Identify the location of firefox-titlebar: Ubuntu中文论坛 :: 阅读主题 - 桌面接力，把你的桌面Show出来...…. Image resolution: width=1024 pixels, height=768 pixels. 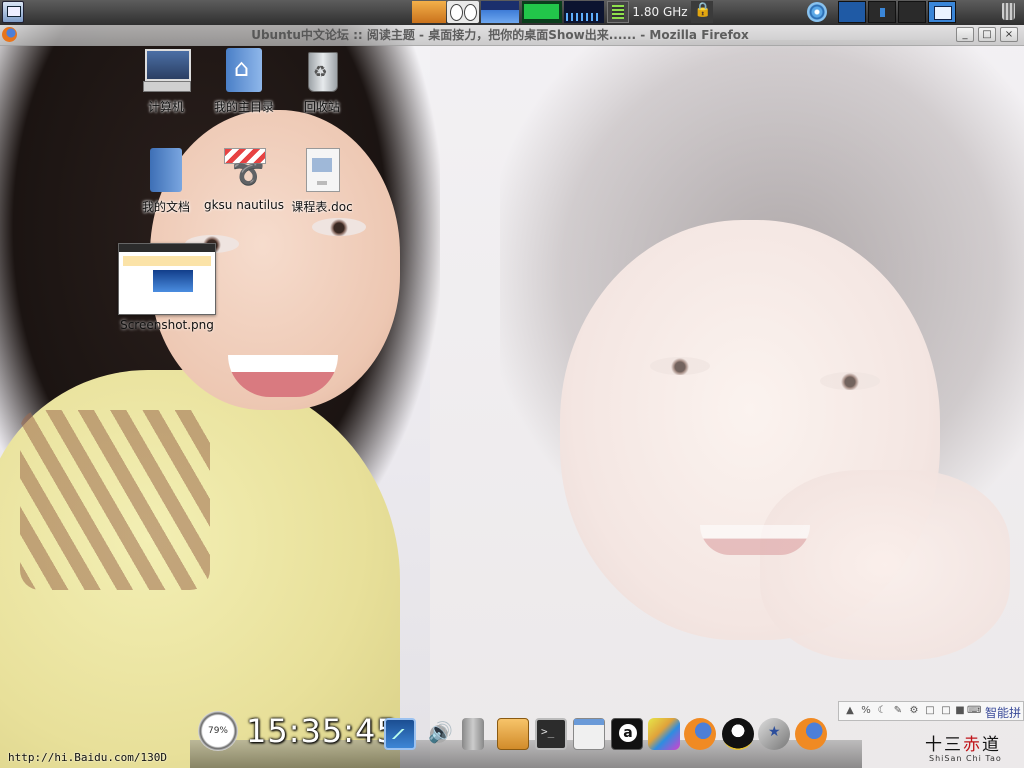
(512, 35).